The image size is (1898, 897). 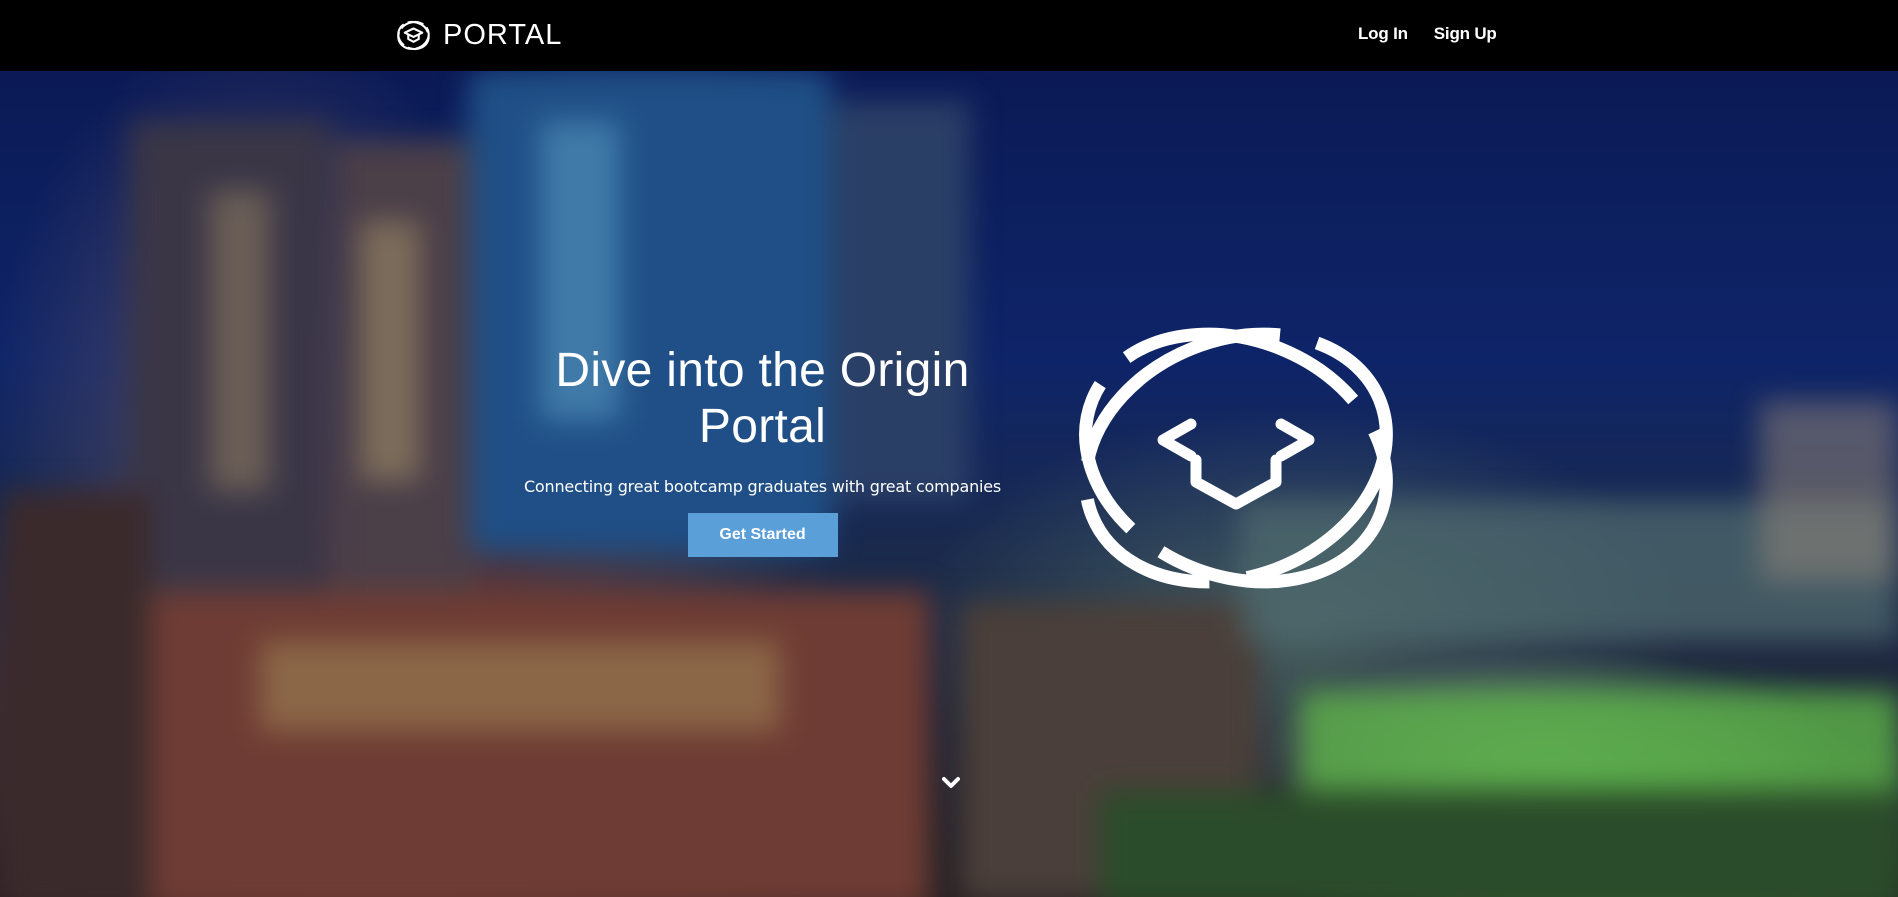 What do you see at coordinates (951, 783) in the screenshot?
I see `chevron-down-icon` at bounding box center [951, 783].